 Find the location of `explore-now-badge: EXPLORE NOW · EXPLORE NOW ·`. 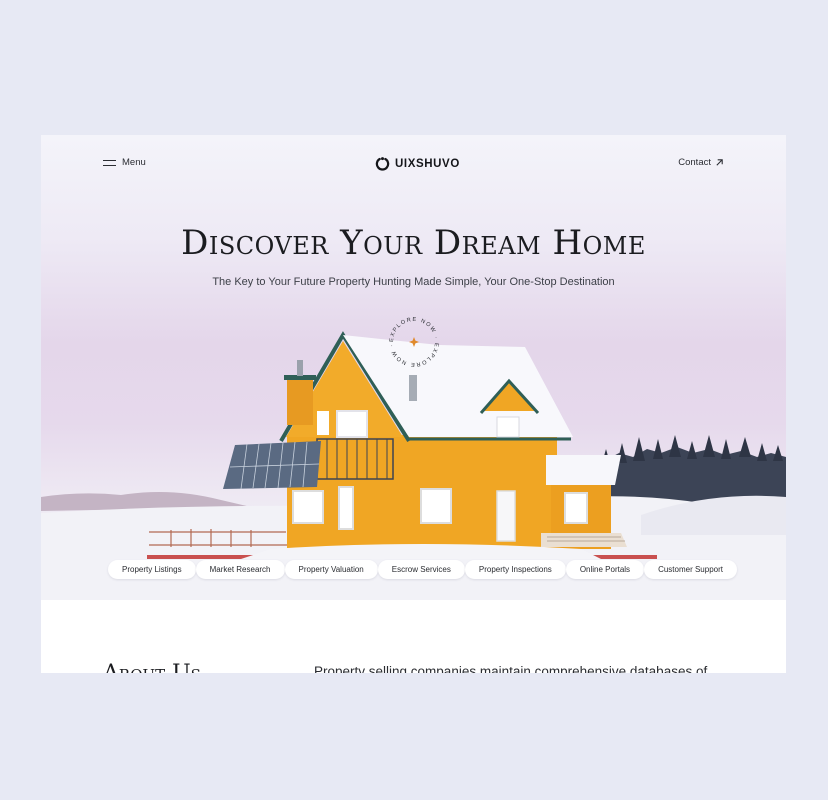

explore-now-badge: EXPLORE NOW · EXPLORE NOW · is located at coordinates (414, 342).